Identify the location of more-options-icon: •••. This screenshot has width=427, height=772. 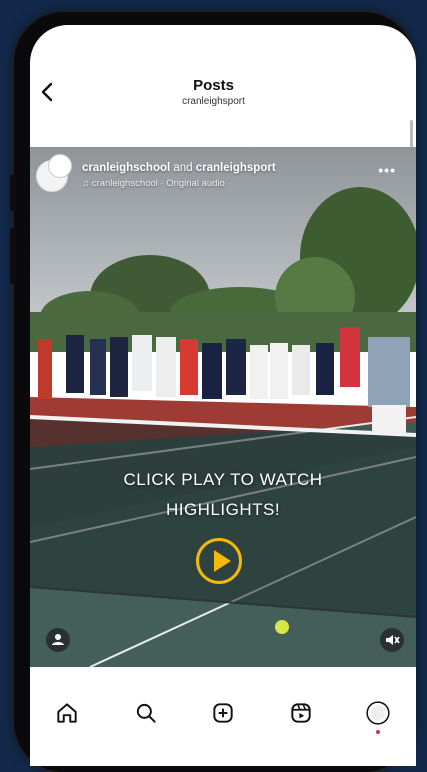
(387, 170).